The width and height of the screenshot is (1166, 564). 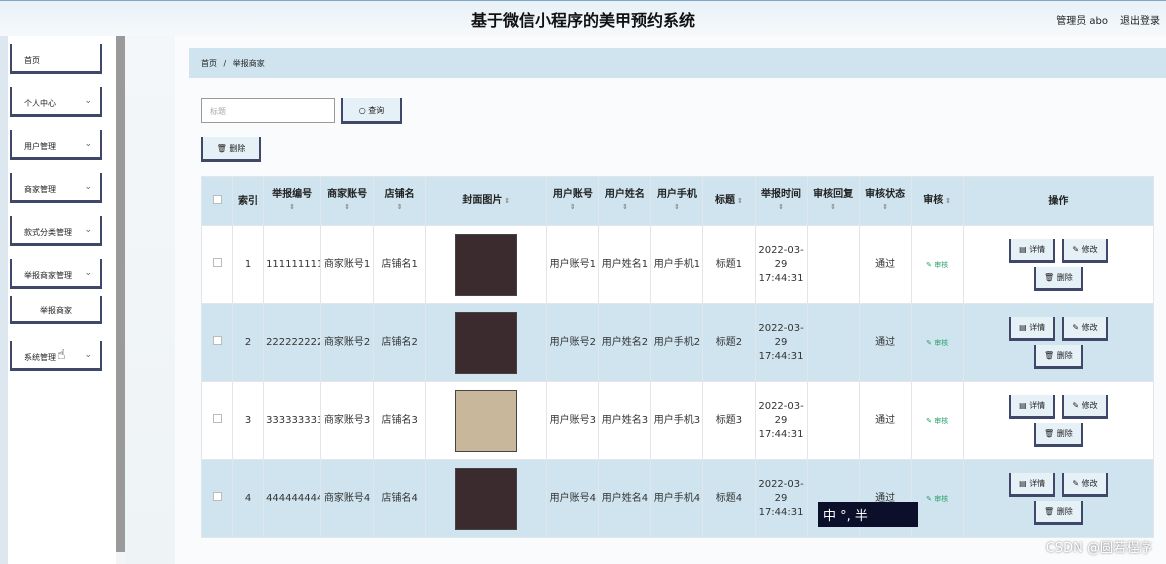 What do you see at coordinates (1140, 19) in the screenshot?
I see `logout-link: 退出登录` at bounding box center [1140, 19].